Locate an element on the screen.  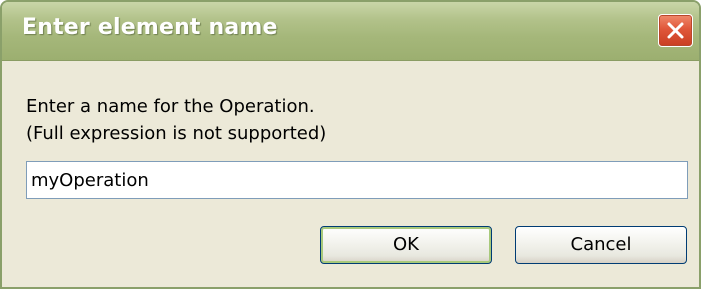
dialog-title: Enter element name is located at coordinates (150, 27).